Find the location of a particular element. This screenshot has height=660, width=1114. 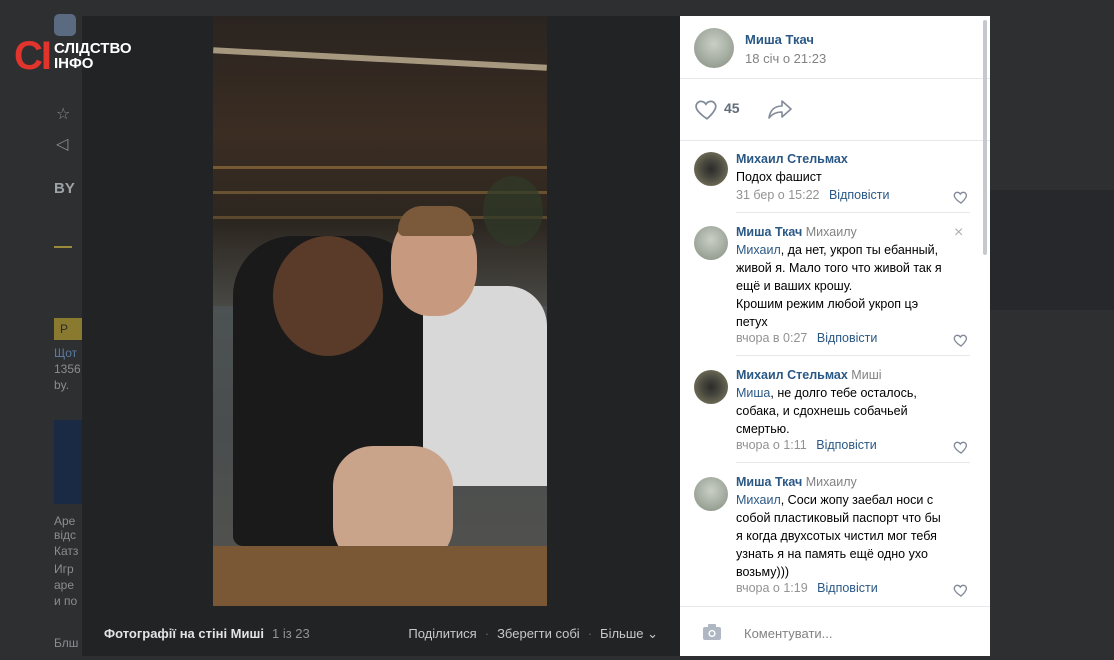

reply-to: Миші is located at coordinates (866, 375).